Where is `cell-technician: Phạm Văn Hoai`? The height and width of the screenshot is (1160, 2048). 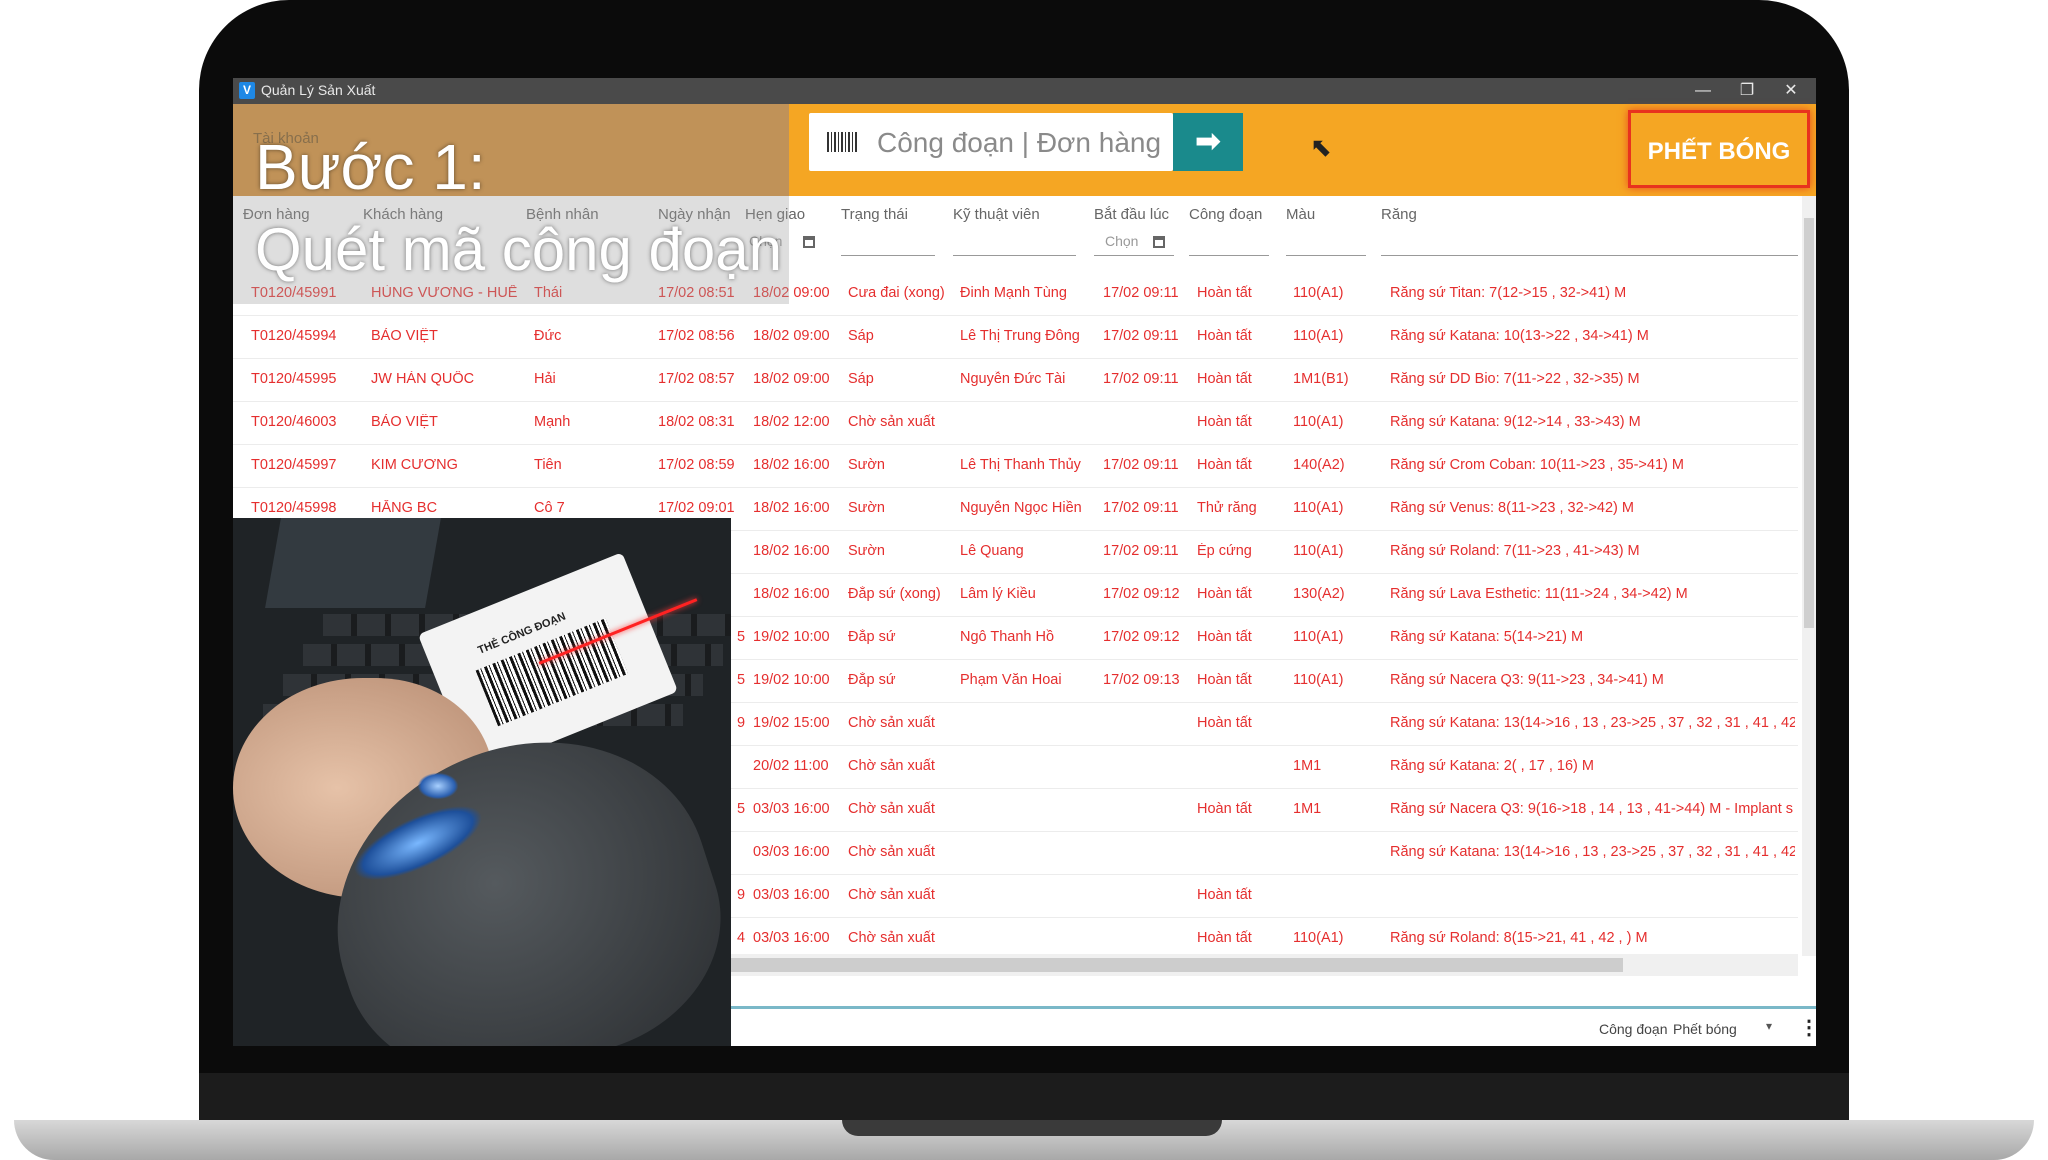
cell-technician: Phạm Văn Hoai is located at coordinates (1011, 680).